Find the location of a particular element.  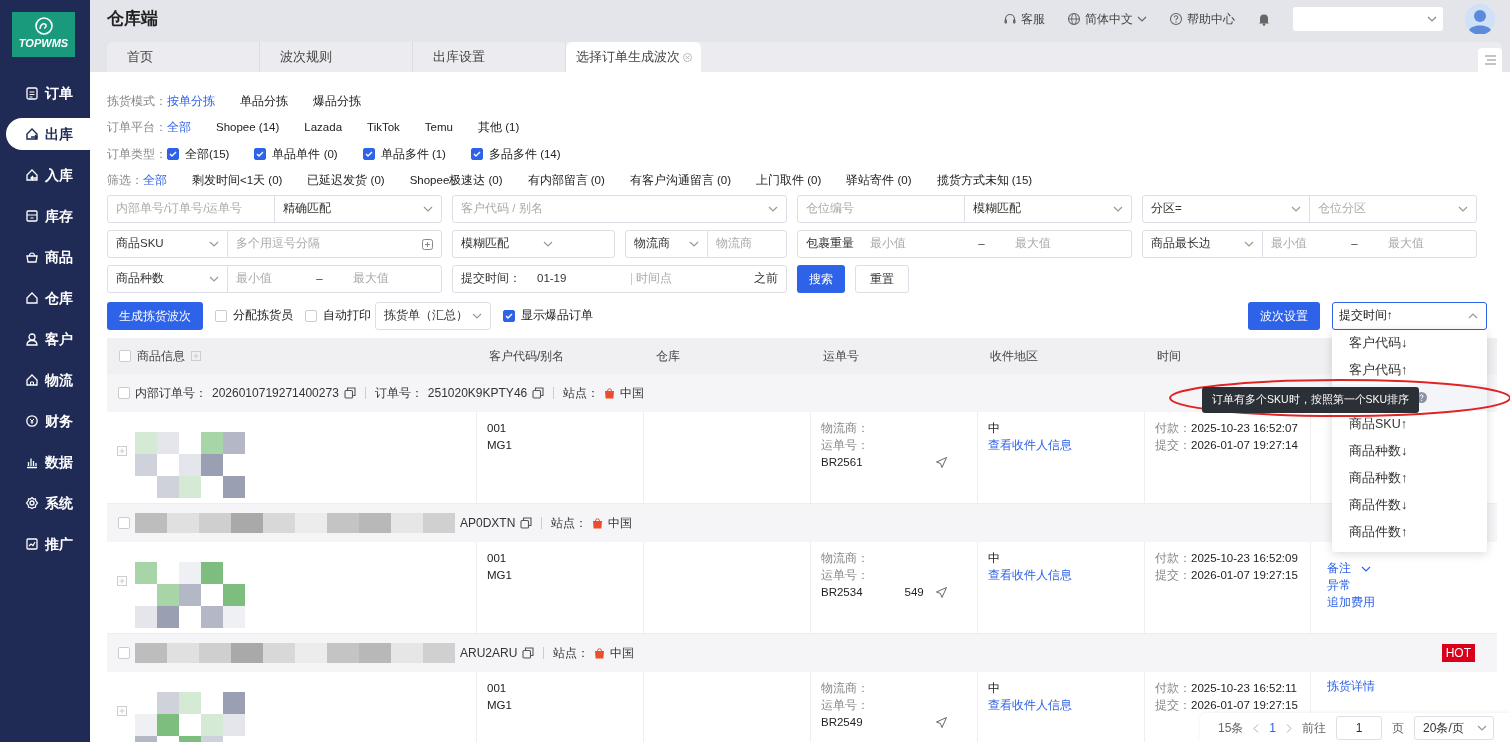

filter-label: 订单平台： is located at coordinates (137, 128).